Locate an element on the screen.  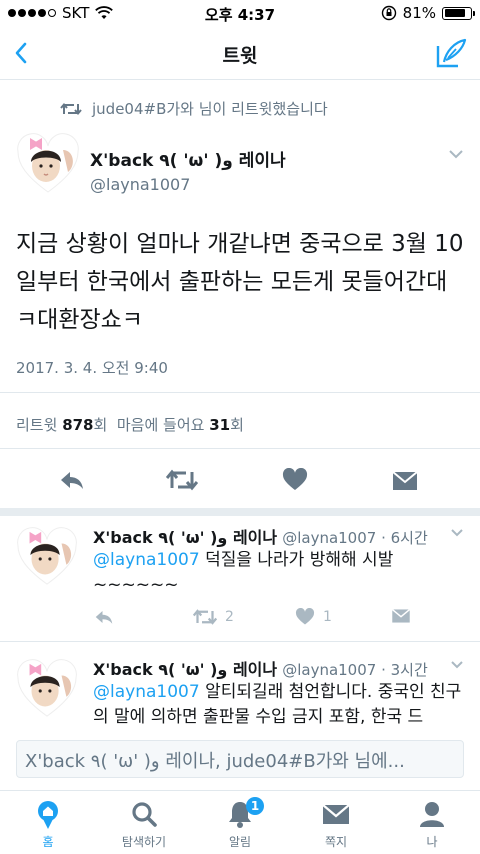
tab-notifications: 1 알림 is located at coordinates (240, 823).